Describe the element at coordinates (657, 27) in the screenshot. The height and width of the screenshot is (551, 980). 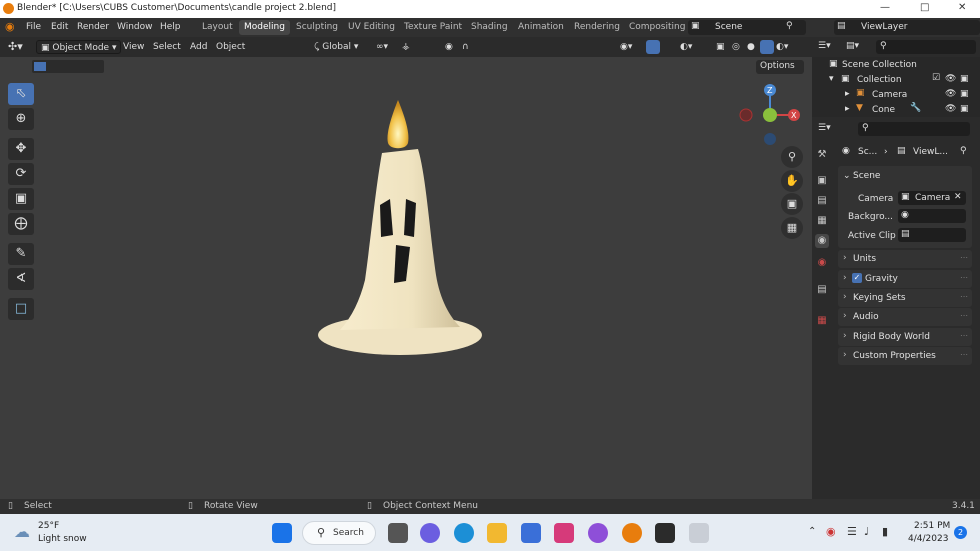
I see `tab-compositing: Compositing` at that location.